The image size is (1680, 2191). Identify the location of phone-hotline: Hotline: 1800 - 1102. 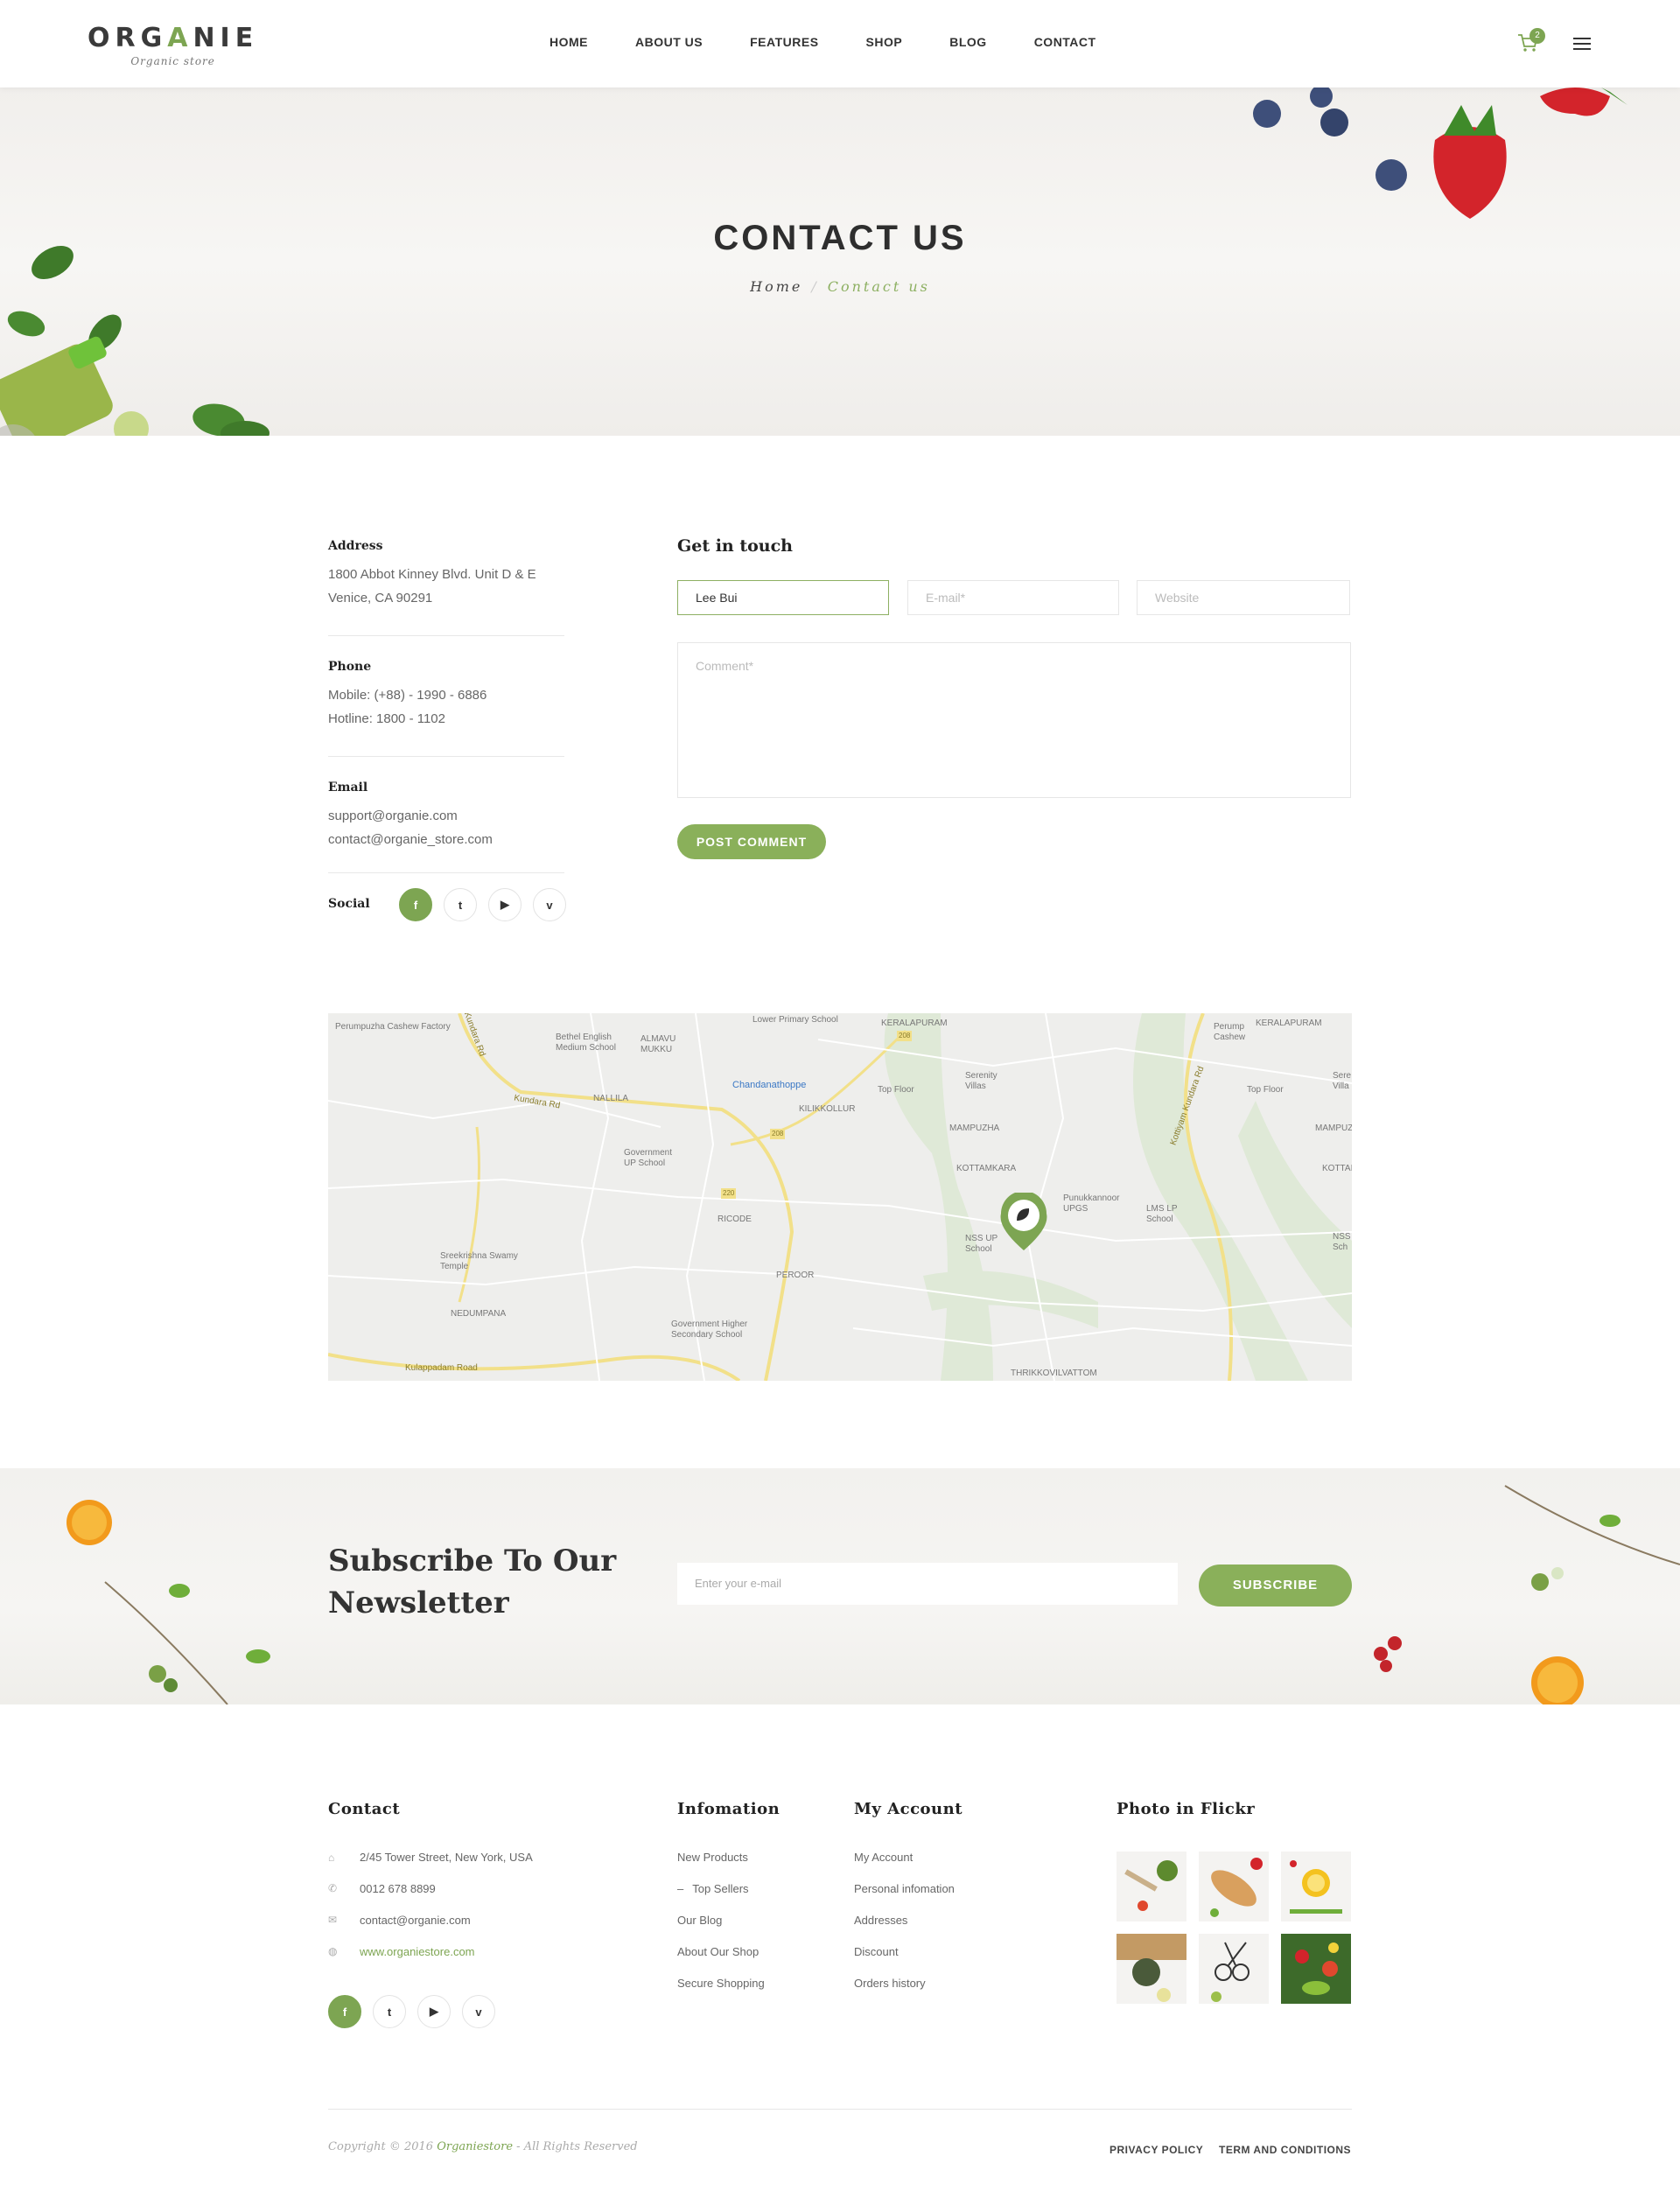
(386, 718).